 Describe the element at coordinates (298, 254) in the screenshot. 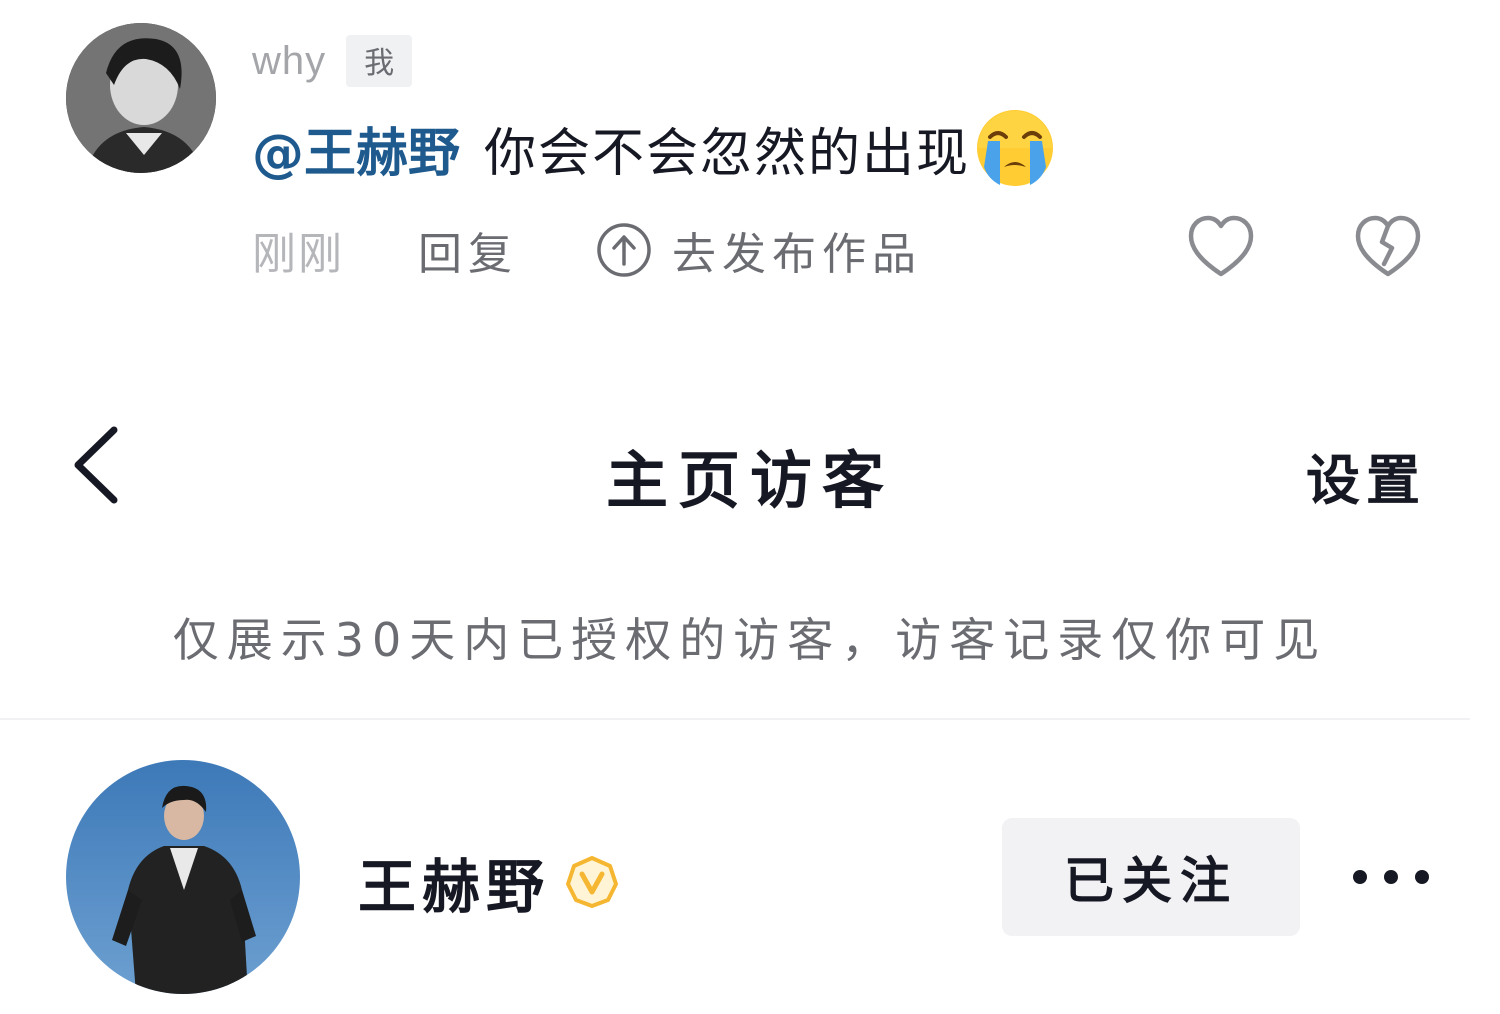

I see `comment-time: 刚刚` at that location.